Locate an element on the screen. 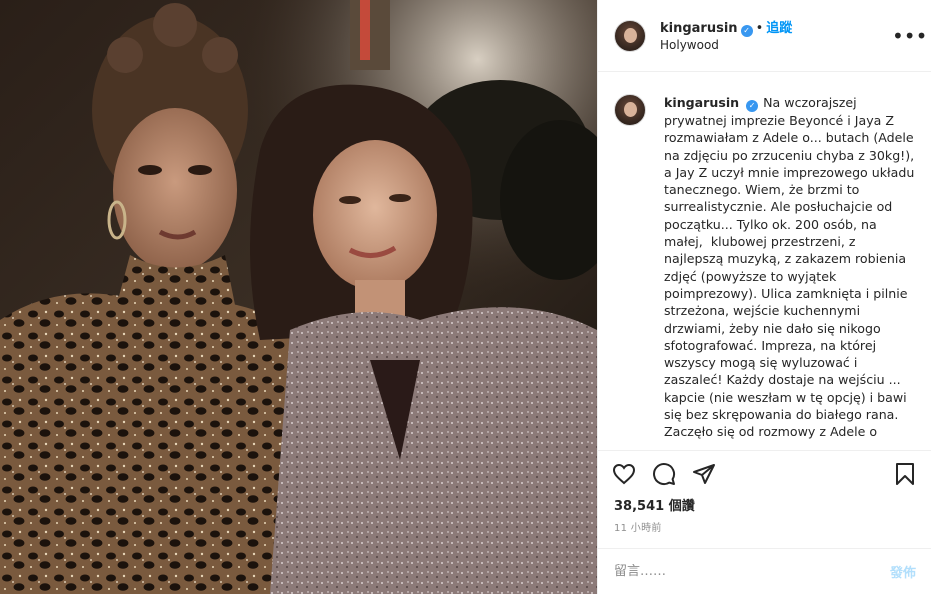 The width and height of the screenshot is (931, 594). verified-badge-icon: ✓ is located at coordinates (746, 30).